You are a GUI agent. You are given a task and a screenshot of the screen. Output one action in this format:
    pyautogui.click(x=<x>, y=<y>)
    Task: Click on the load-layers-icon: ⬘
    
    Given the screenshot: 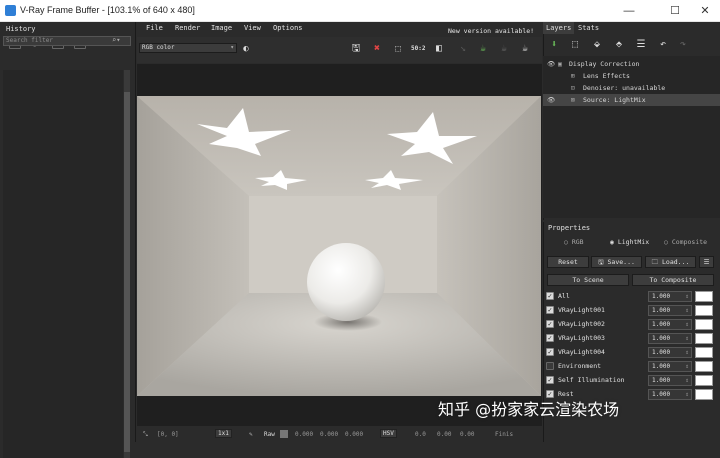 What is the action you would take?
    pyautogui.click(x=619, y=44)
    